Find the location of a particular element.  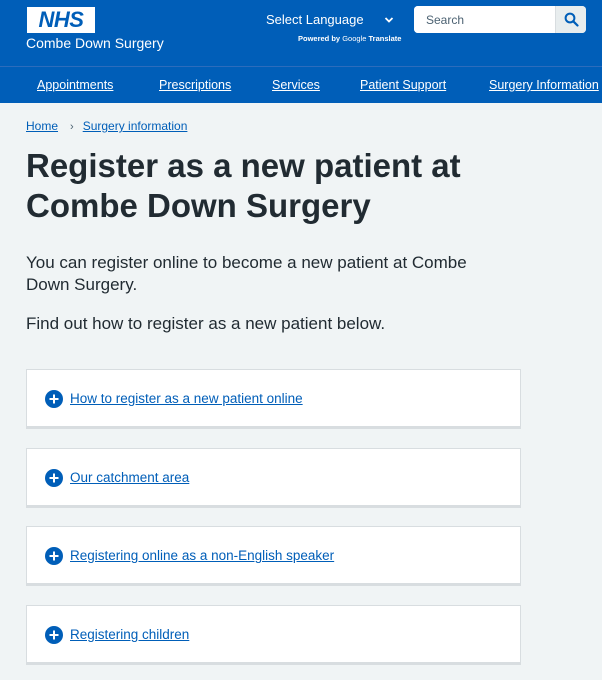

powered-by-text: Powered by is located at coordinates (319, 38).